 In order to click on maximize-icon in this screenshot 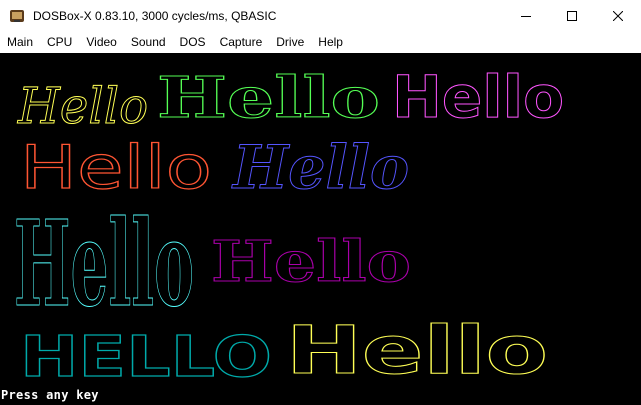, I will do `click(572, 16)`.